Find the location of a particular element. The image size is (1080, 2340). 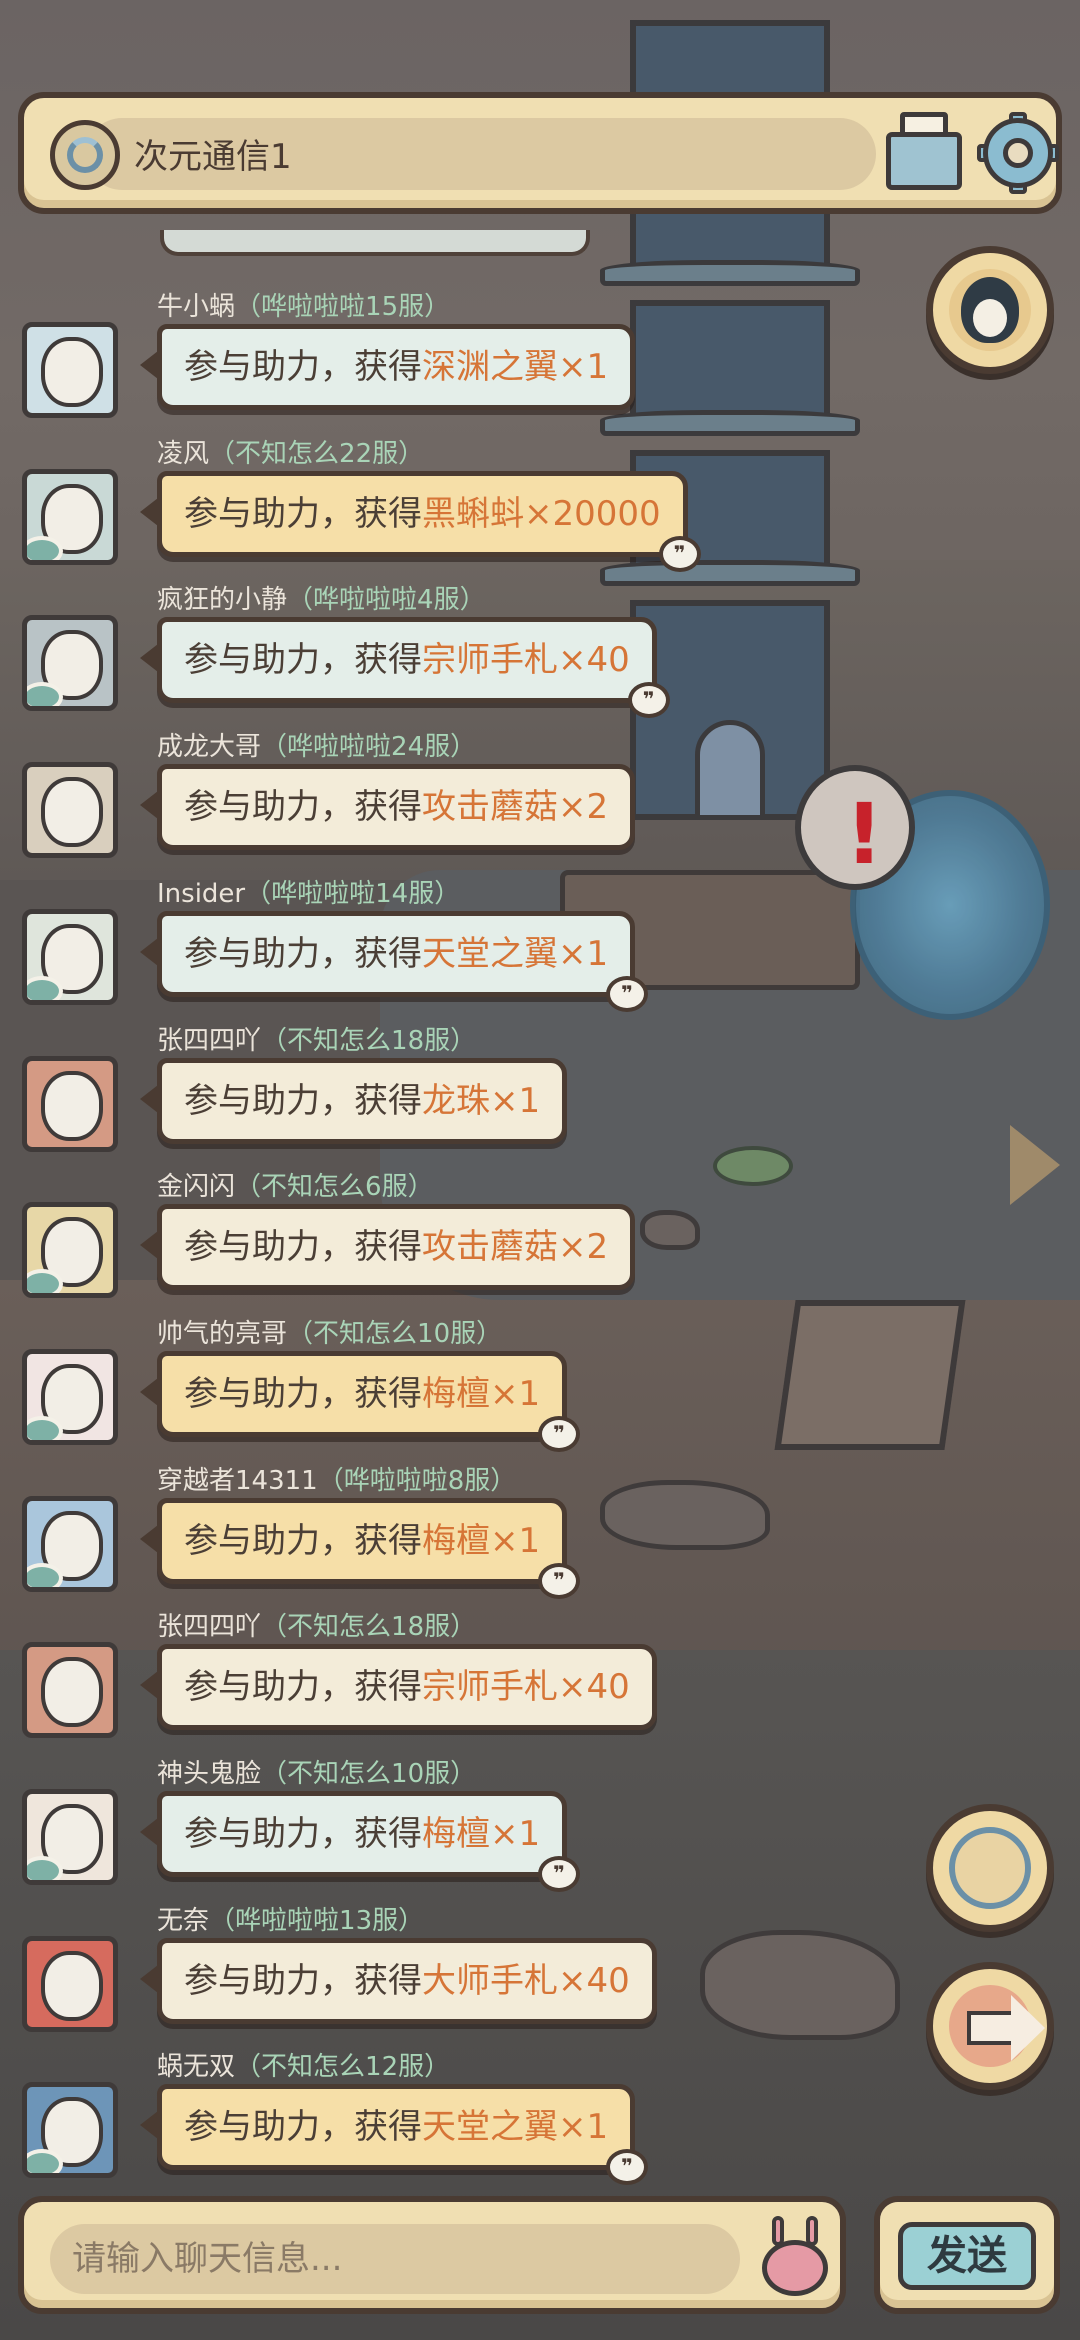

snail-emoji-icon is located at coordinates (796, 2258).